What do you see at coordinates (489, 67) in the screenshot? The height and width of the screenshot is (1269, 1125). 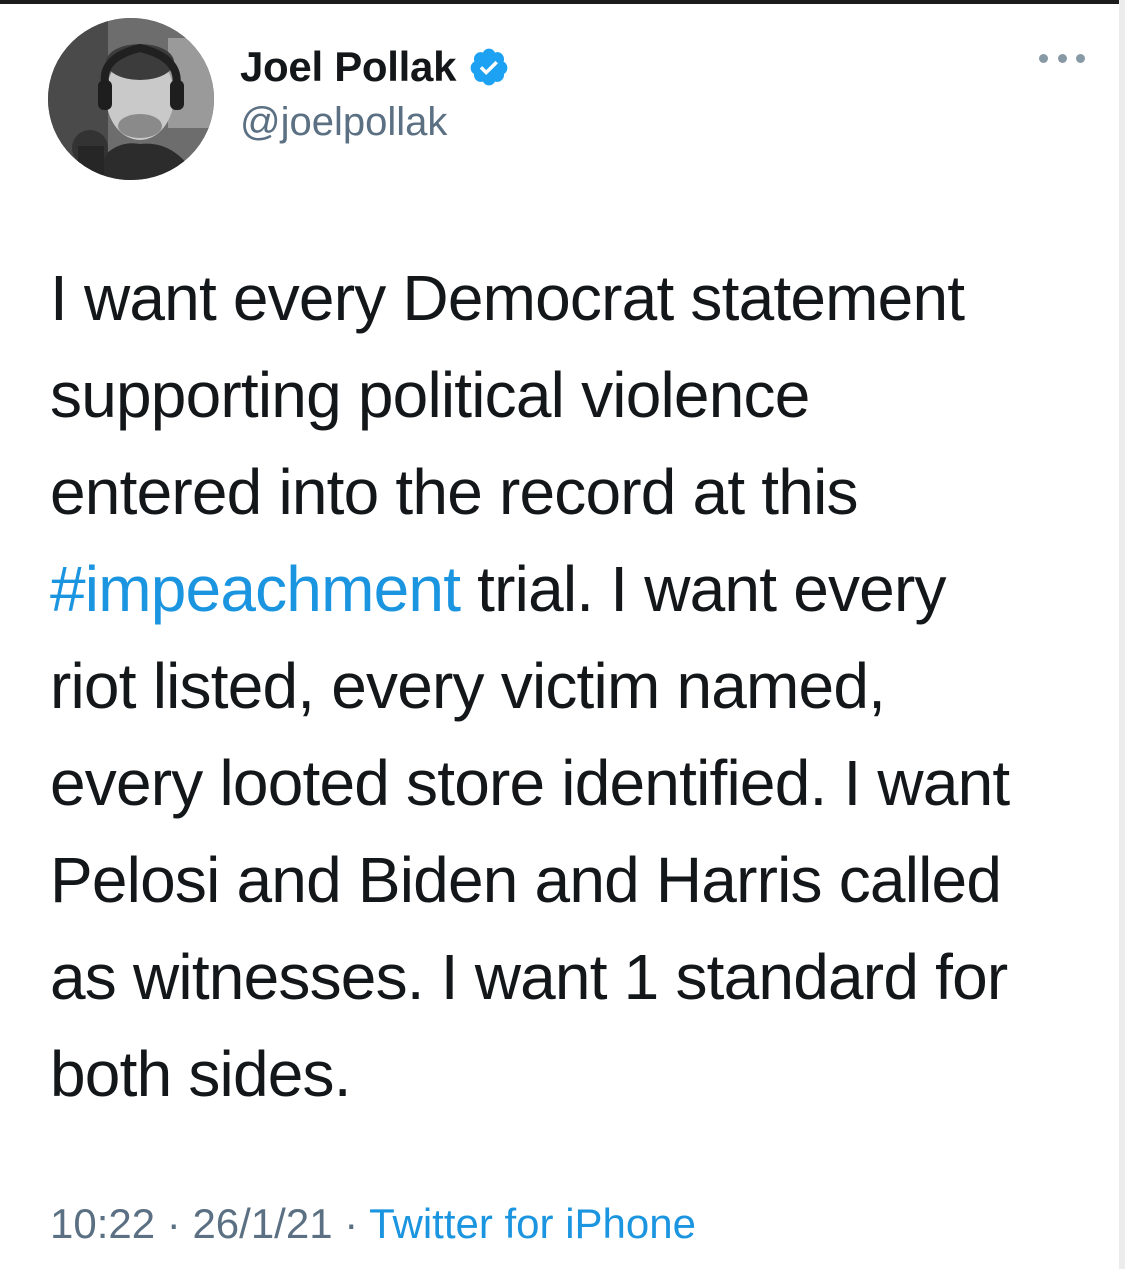 I see `verified-badge-icon` at bounding box center [489, 67].